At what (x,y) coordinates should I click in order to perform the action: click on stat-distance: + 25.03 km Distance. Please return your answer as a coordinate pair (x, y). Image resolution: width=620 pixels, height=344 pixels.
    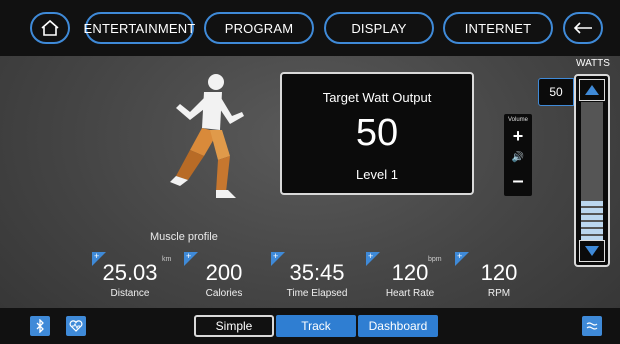
    Looking at the image, I should click on (132, 278).